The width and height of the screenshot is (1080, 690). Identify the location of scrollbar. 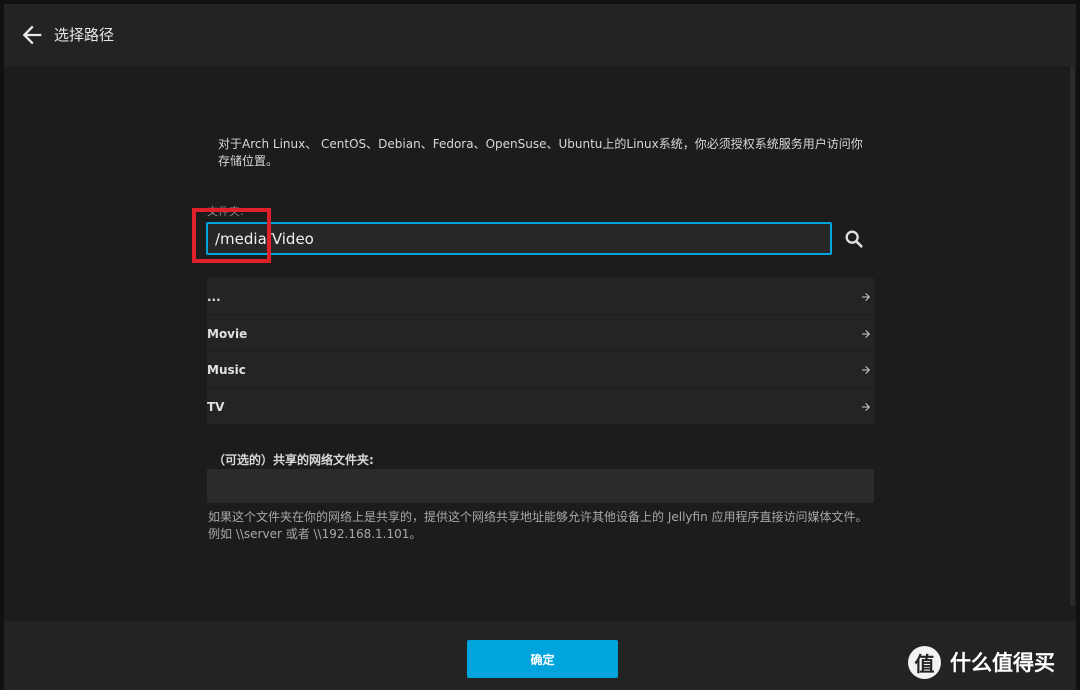
(1072, 336).